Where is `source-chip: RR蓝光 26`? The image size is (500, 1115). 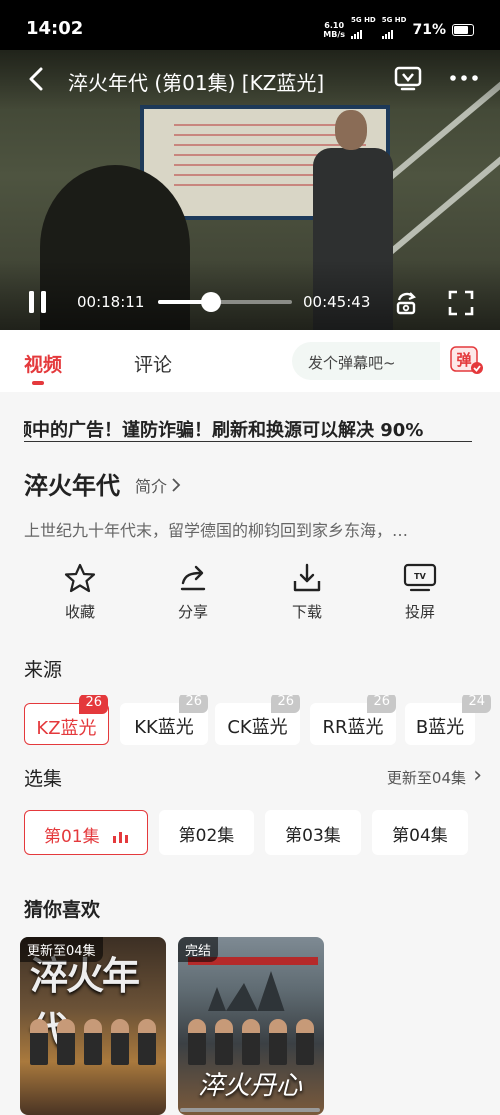
source-chip: RR蓝光 26 is located at coordinates (353, 720).